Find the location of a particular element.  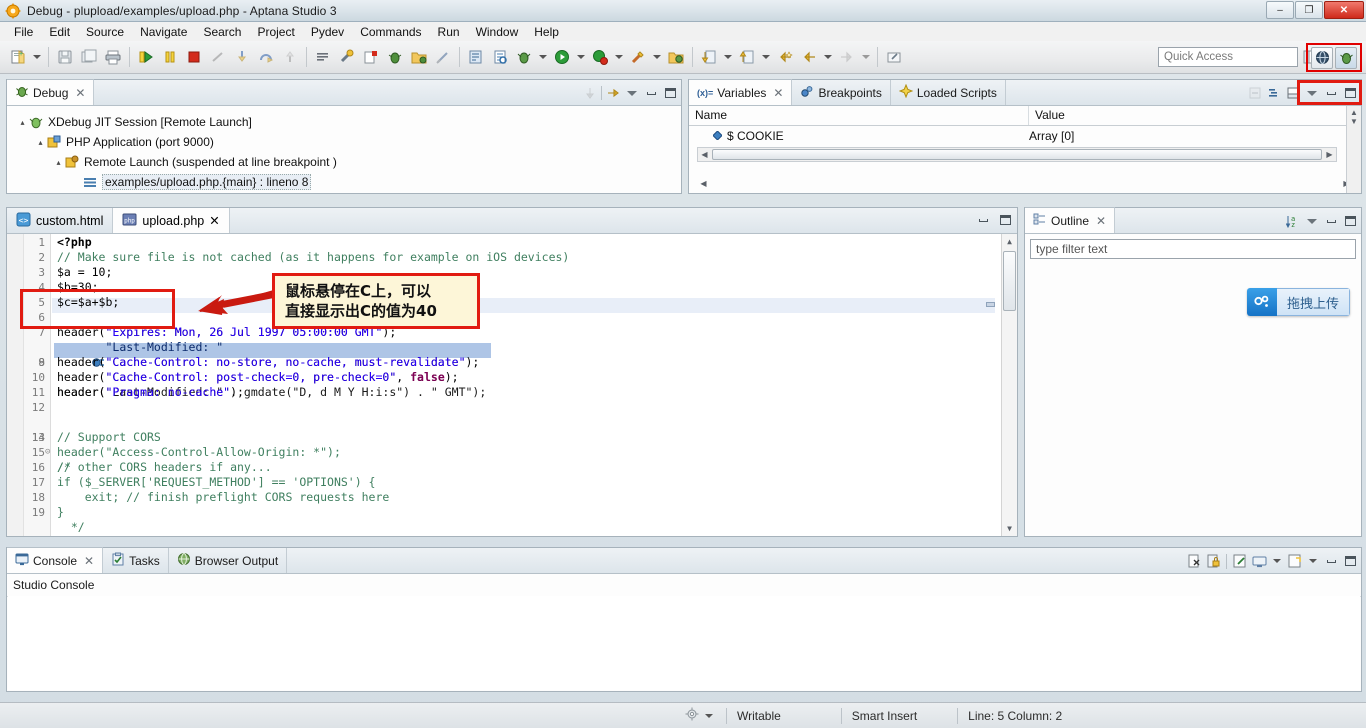

restore-icon is located at coordinates (983, 220).